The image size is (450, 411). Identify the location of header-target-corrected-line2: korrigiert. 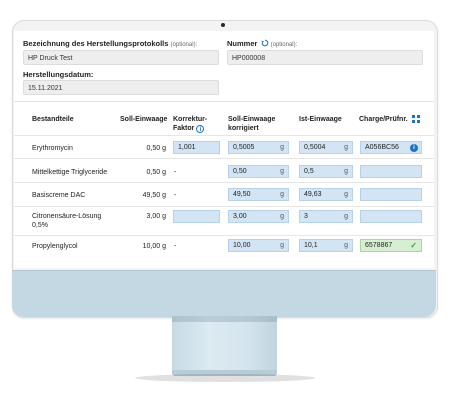
(243, 128).